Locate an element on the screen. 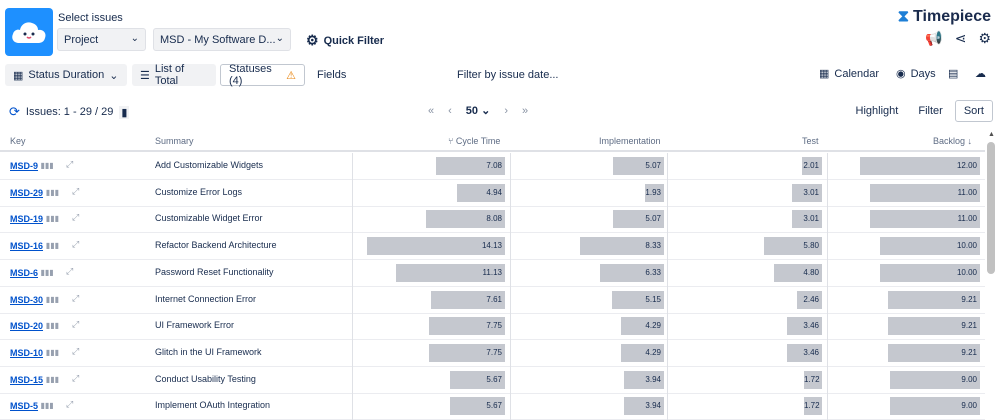 The height and width of the screenshot is (420, 999). scrollbar is located at coordinates (991, 208).